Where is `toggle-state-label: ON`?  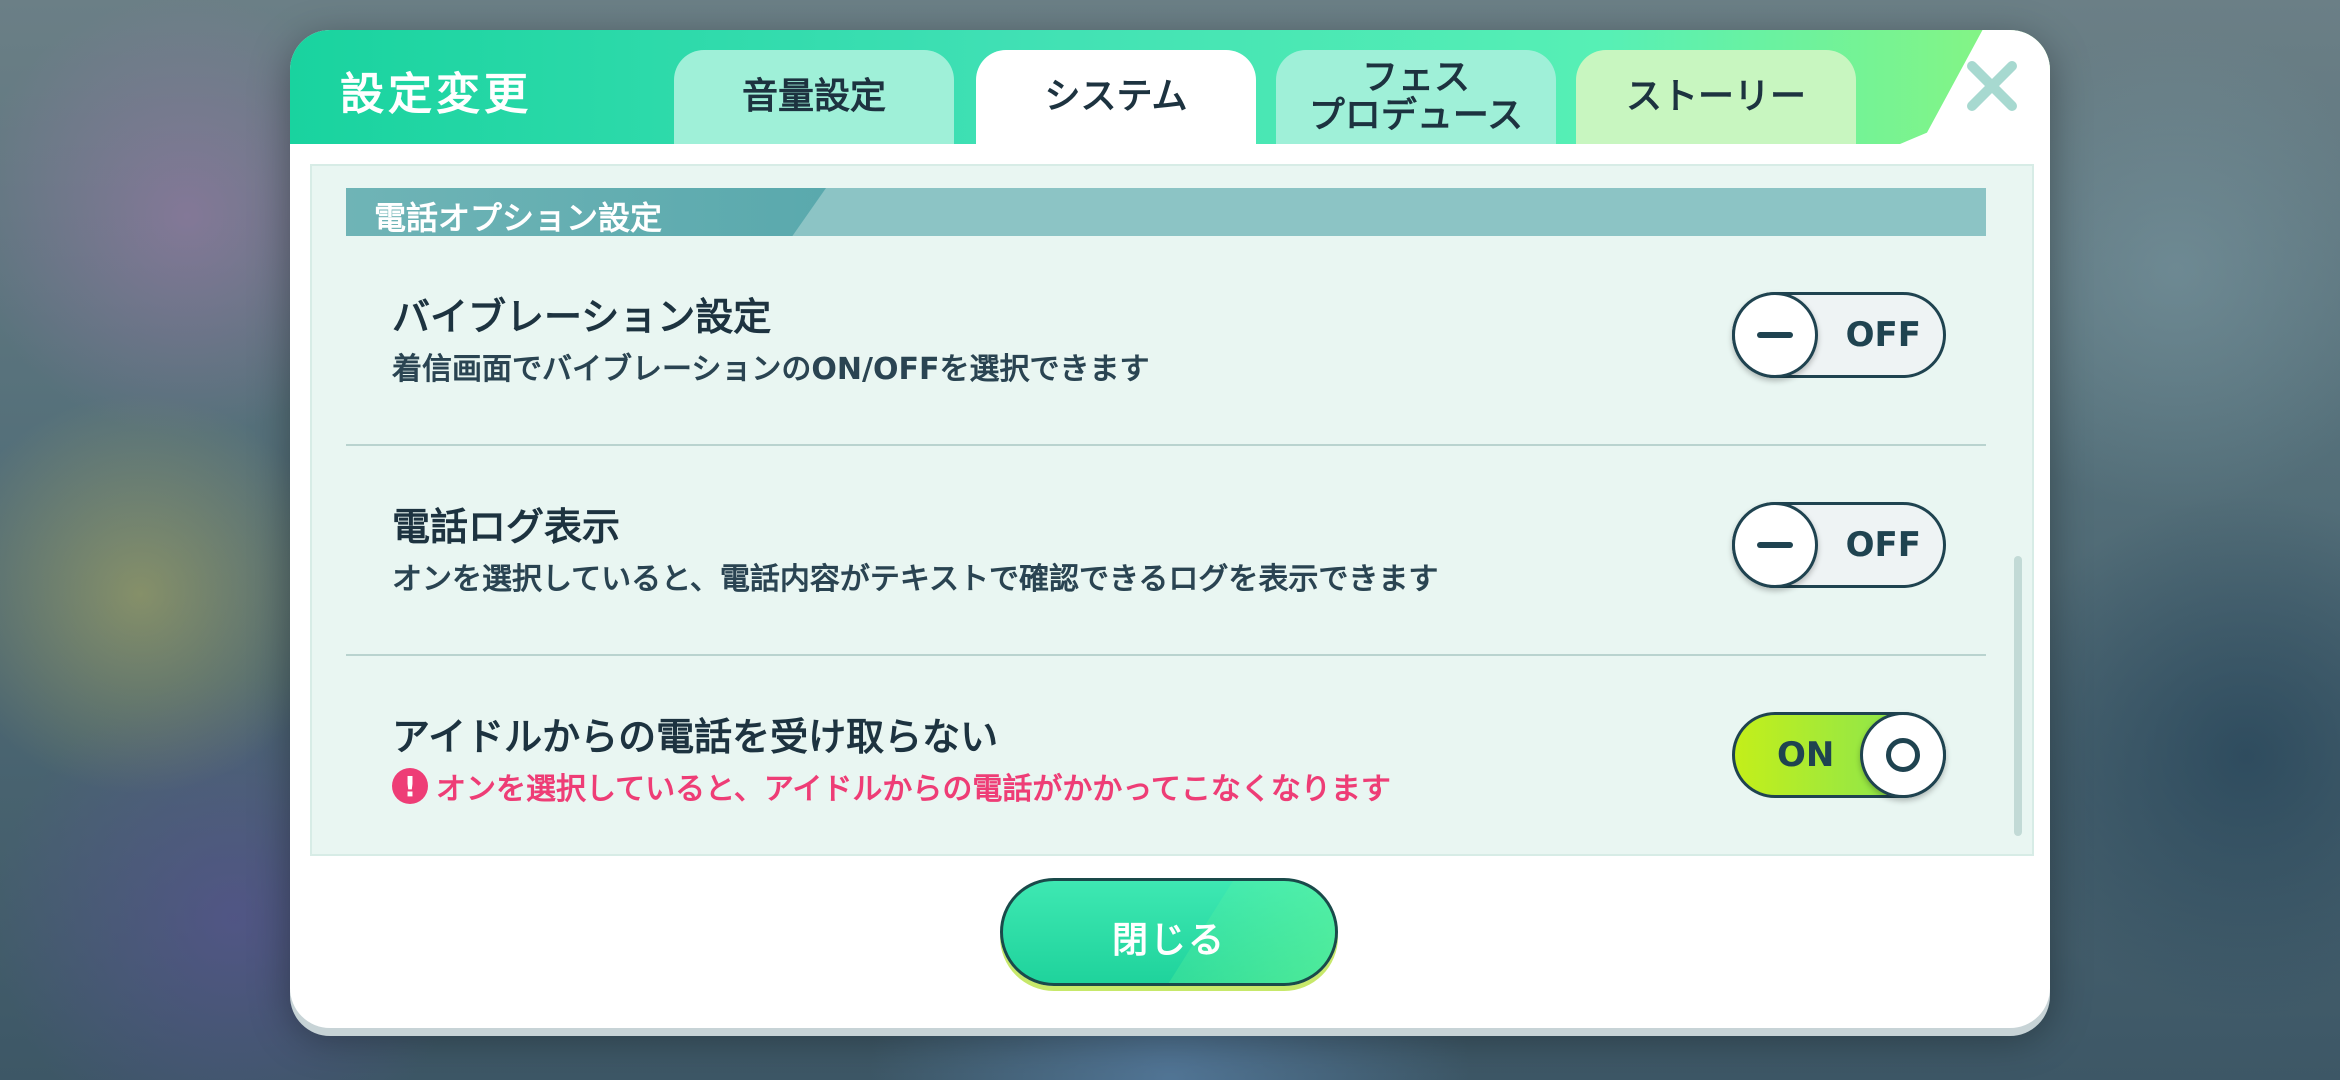
toggle-state-label: ON is located at coordinates (1806, 755).